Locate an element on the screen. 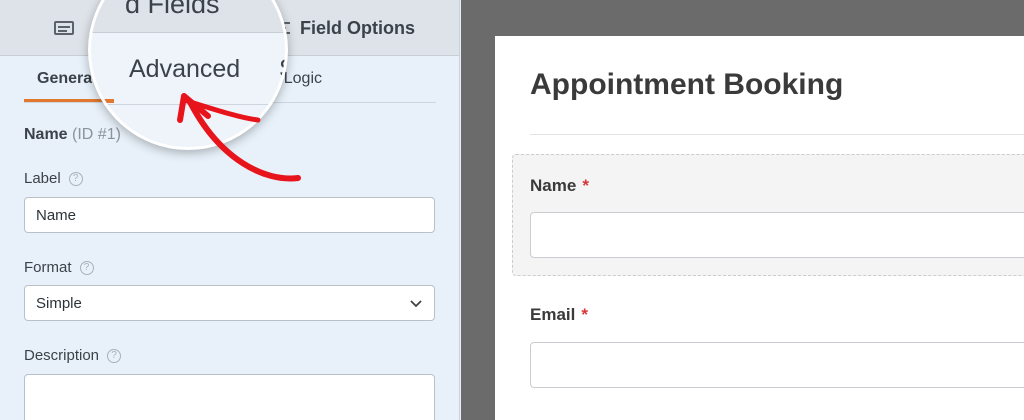 The height and width of the screenshot is (420, 1024). form-title: Appointment Booking is located at coordinates (687, 84).